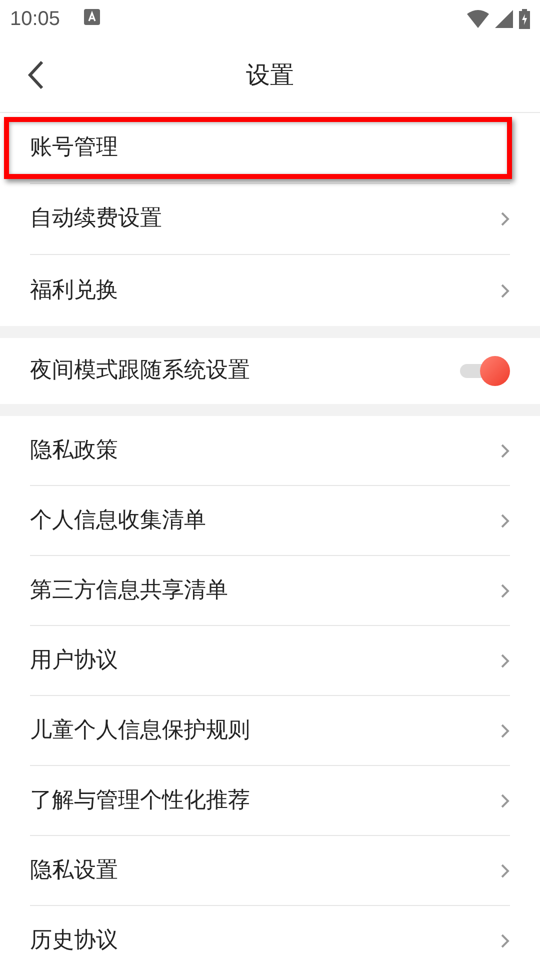  Describe the element at coordinates (504, 19) in the screenshot. I see `signal-icon` at that location.